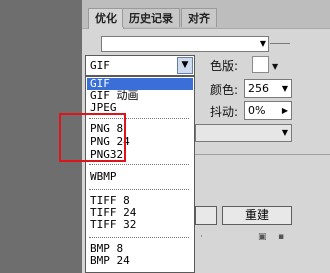 The image size is (330, 273). Describe the element at coordinates (140, 225) in the screenshot. I see `dropdown-option: TIFF 32` at that location.